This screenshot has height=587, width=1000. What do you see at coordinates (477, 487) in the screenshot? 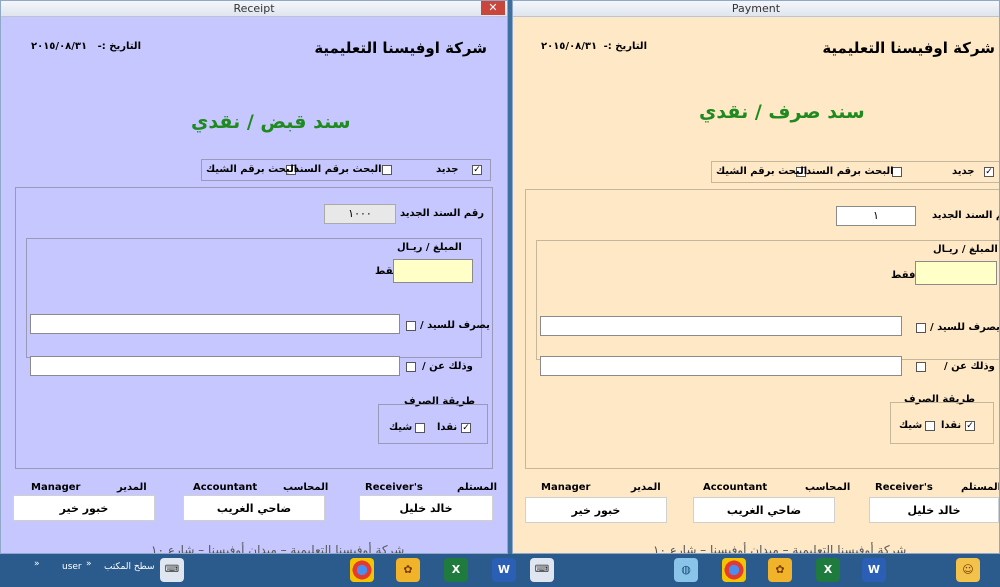
I see `receipt-receiver-ar: المستلم` at bounding box center [477, 487].